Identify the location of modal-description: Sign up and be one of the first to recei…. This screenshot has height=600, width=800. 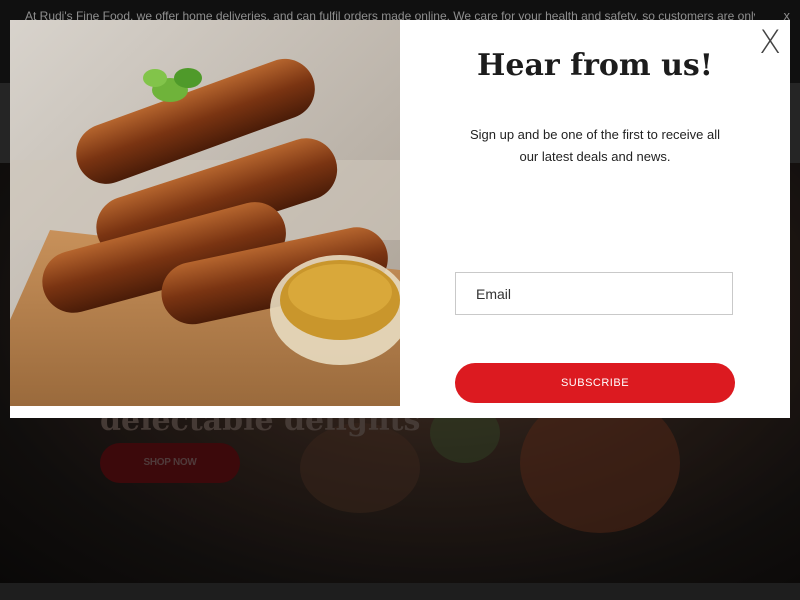
(595, 145).